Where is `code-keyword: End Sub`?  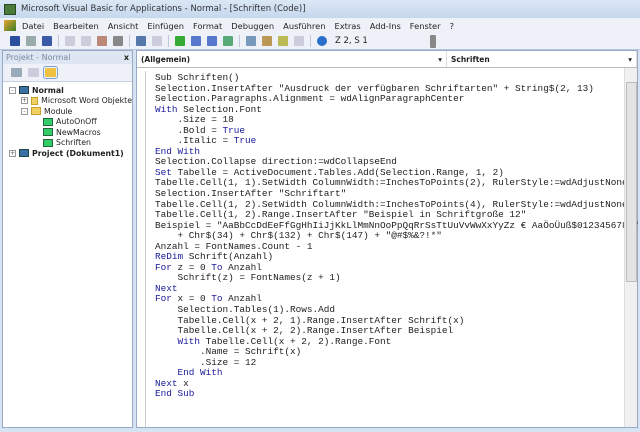
code-keyword: End Sub is located at coordinates (175, 394).